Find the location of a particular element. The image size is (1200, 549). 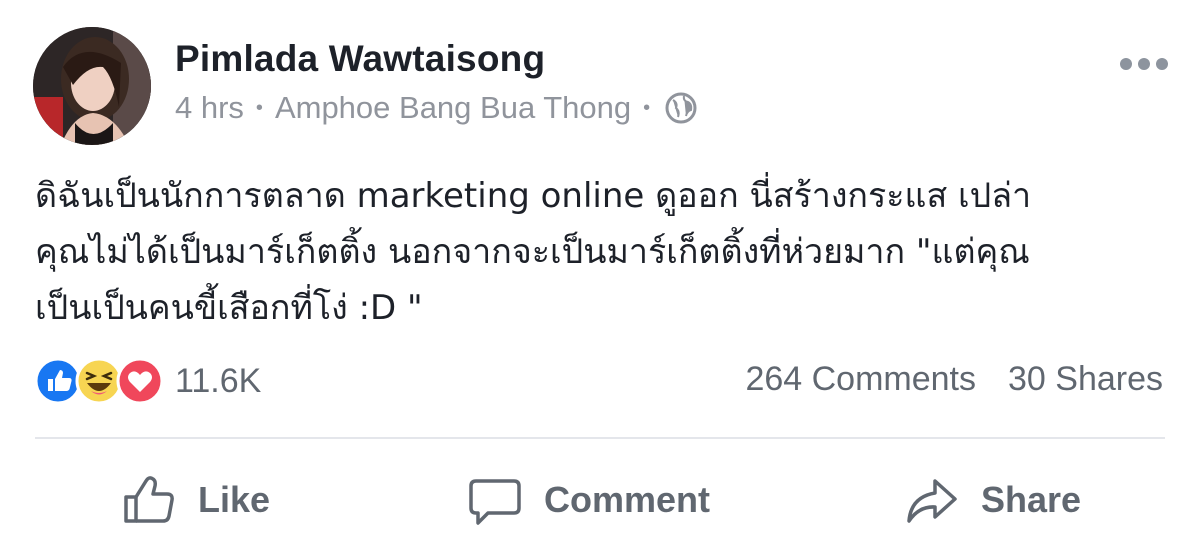

post-time: 4 hrs is located at coordinates (209, 108).